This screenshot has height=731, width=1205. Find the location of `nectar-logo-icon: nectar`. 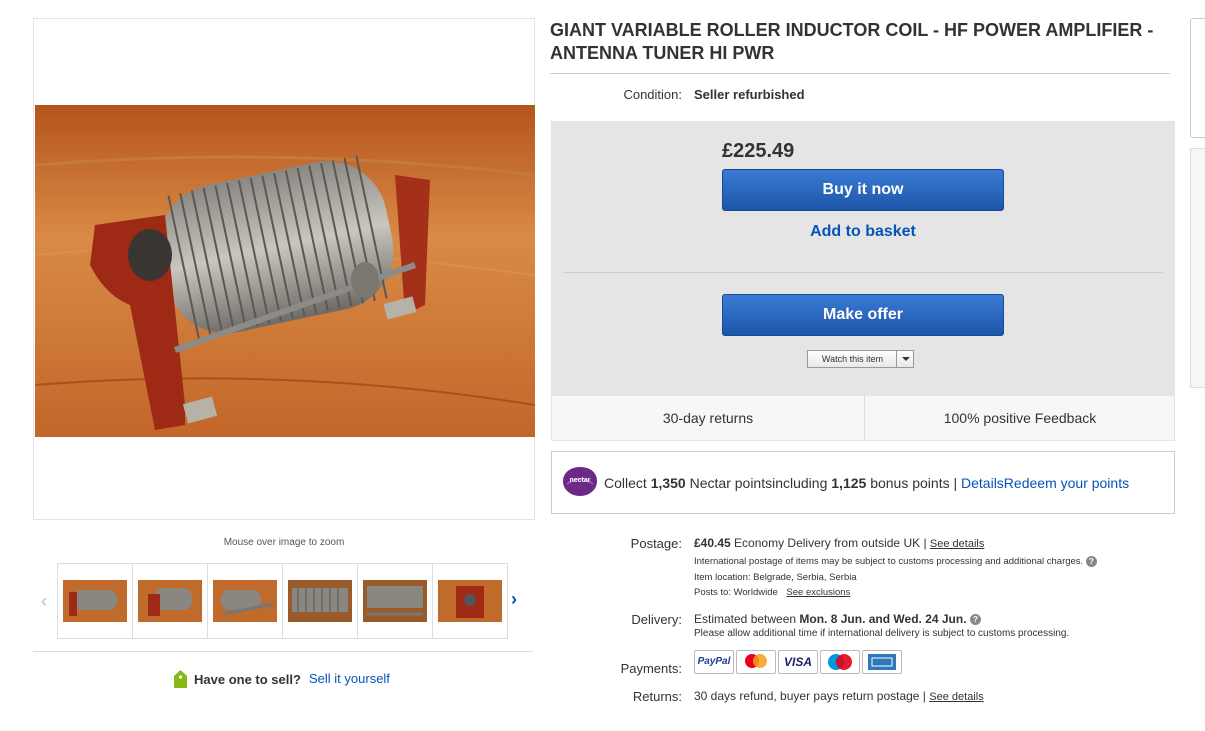

nectar-logo-icon: nectar is located at coordinates (580, 481).